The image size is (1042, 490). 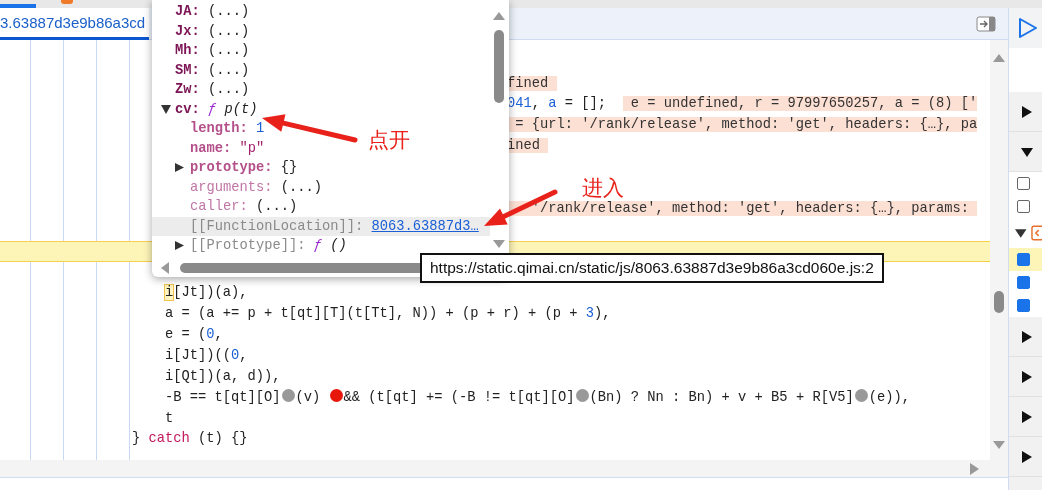 I want to click on execution-token: i, so click(x=169, y=292).